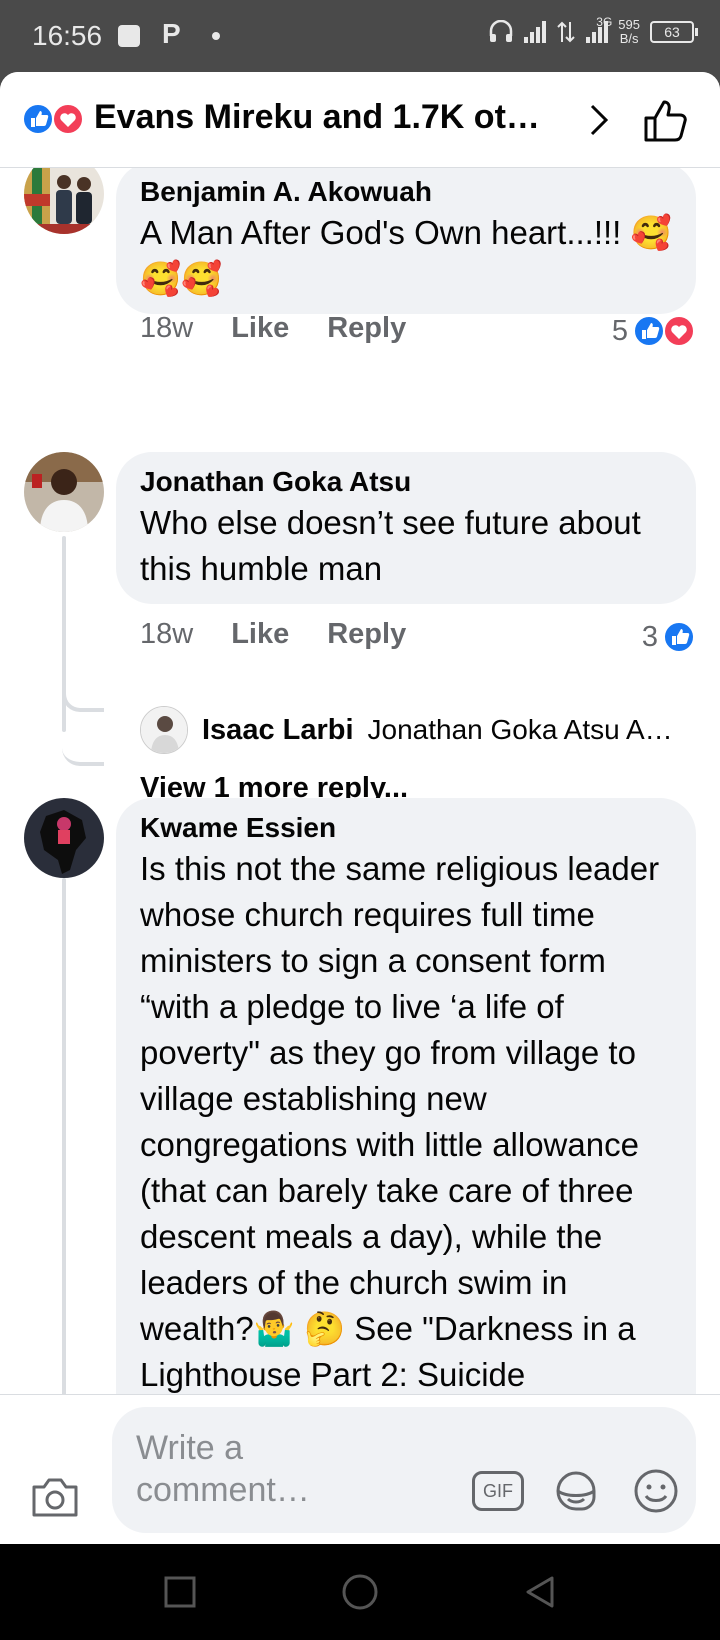 This screenshot has height=1640, width=720. What do you see at coordinates (404, 1470) in the screenshot?
I see `comment-input: Write a comment… GIF` at bounding box center [404, 1470].